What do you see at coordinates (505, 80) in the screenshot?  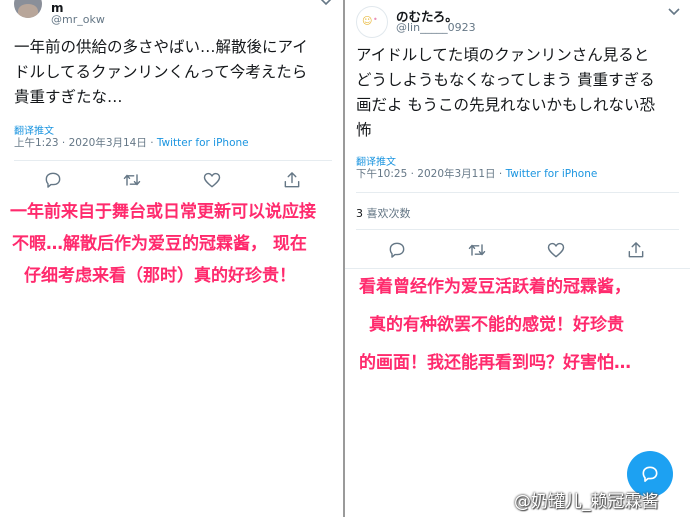 I see `tweet-text-line: どうしようもなくなってしまう 貴重すぎる` at bounding box center [505, 80].